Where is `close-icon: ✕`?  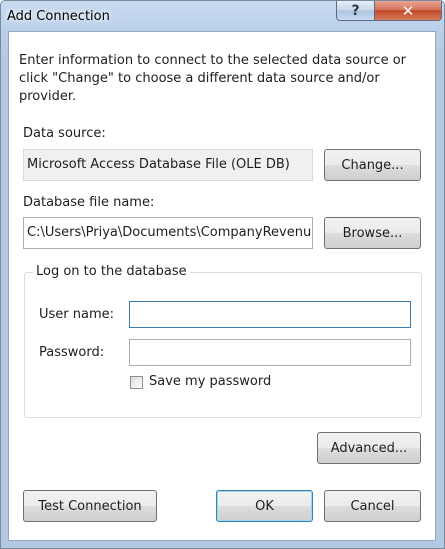
close-icon: ✕ is located at coordinates (408, 10).